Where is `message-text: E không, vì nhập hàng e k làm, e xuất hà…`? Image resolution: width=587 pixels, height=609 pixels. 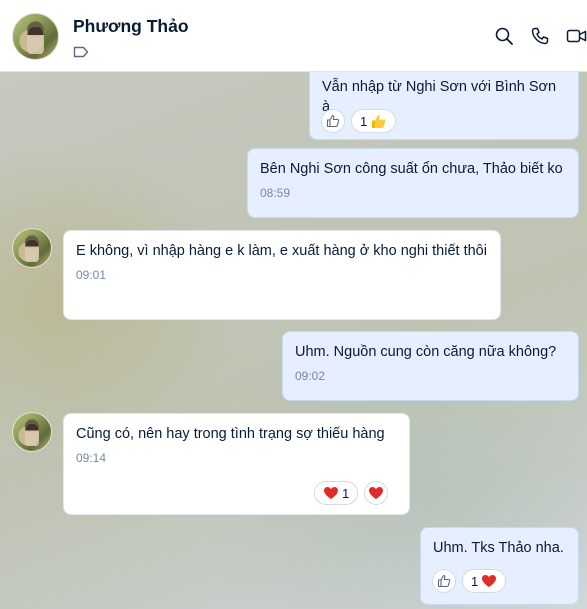
message-text: E không, vì nhập hàng e k làm, e xuất hà… is located at coordinates (281, 251).